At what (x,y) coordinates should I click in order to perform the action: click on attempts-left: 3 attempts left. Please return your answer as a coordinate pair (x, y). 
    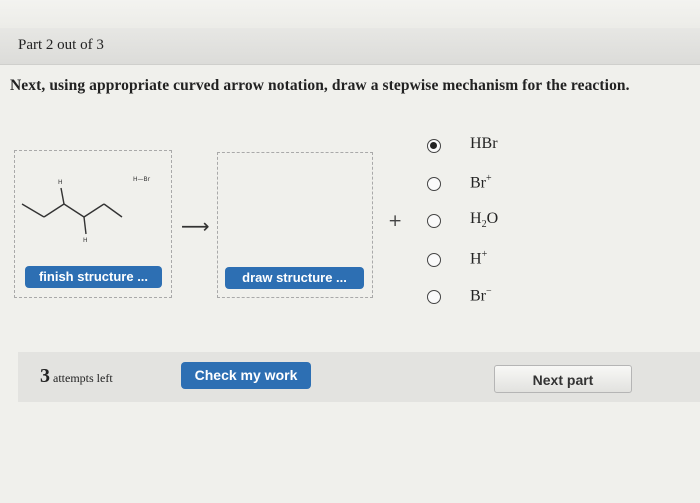
    Looking at the image, I should click on (76, 376).